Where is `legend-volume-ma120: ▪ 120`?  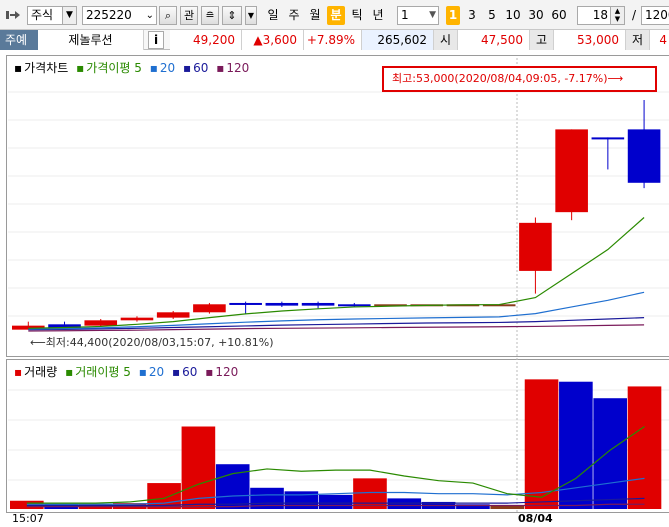 legend-volume-ma120: ▪ 120 is located at coordinates (222, 372).